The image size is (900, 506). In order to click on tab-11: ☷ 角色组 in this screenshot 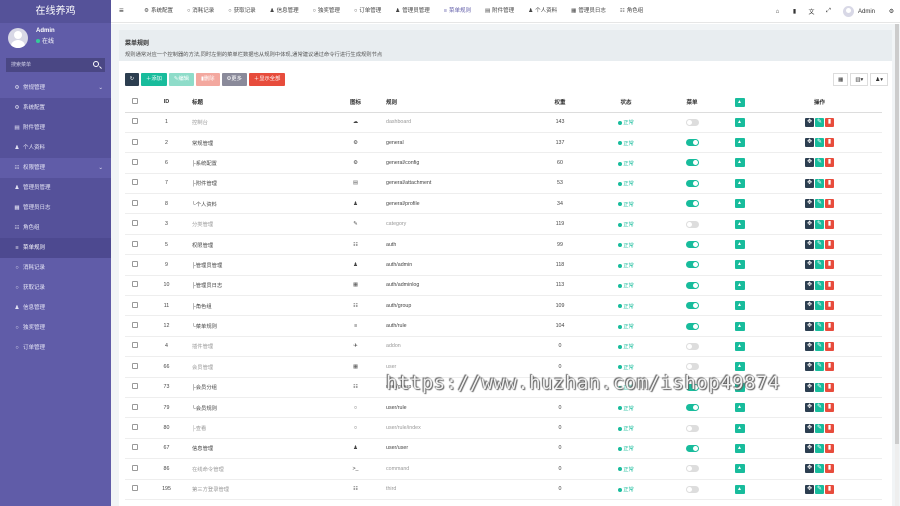, I will do `click(631, 11)`.